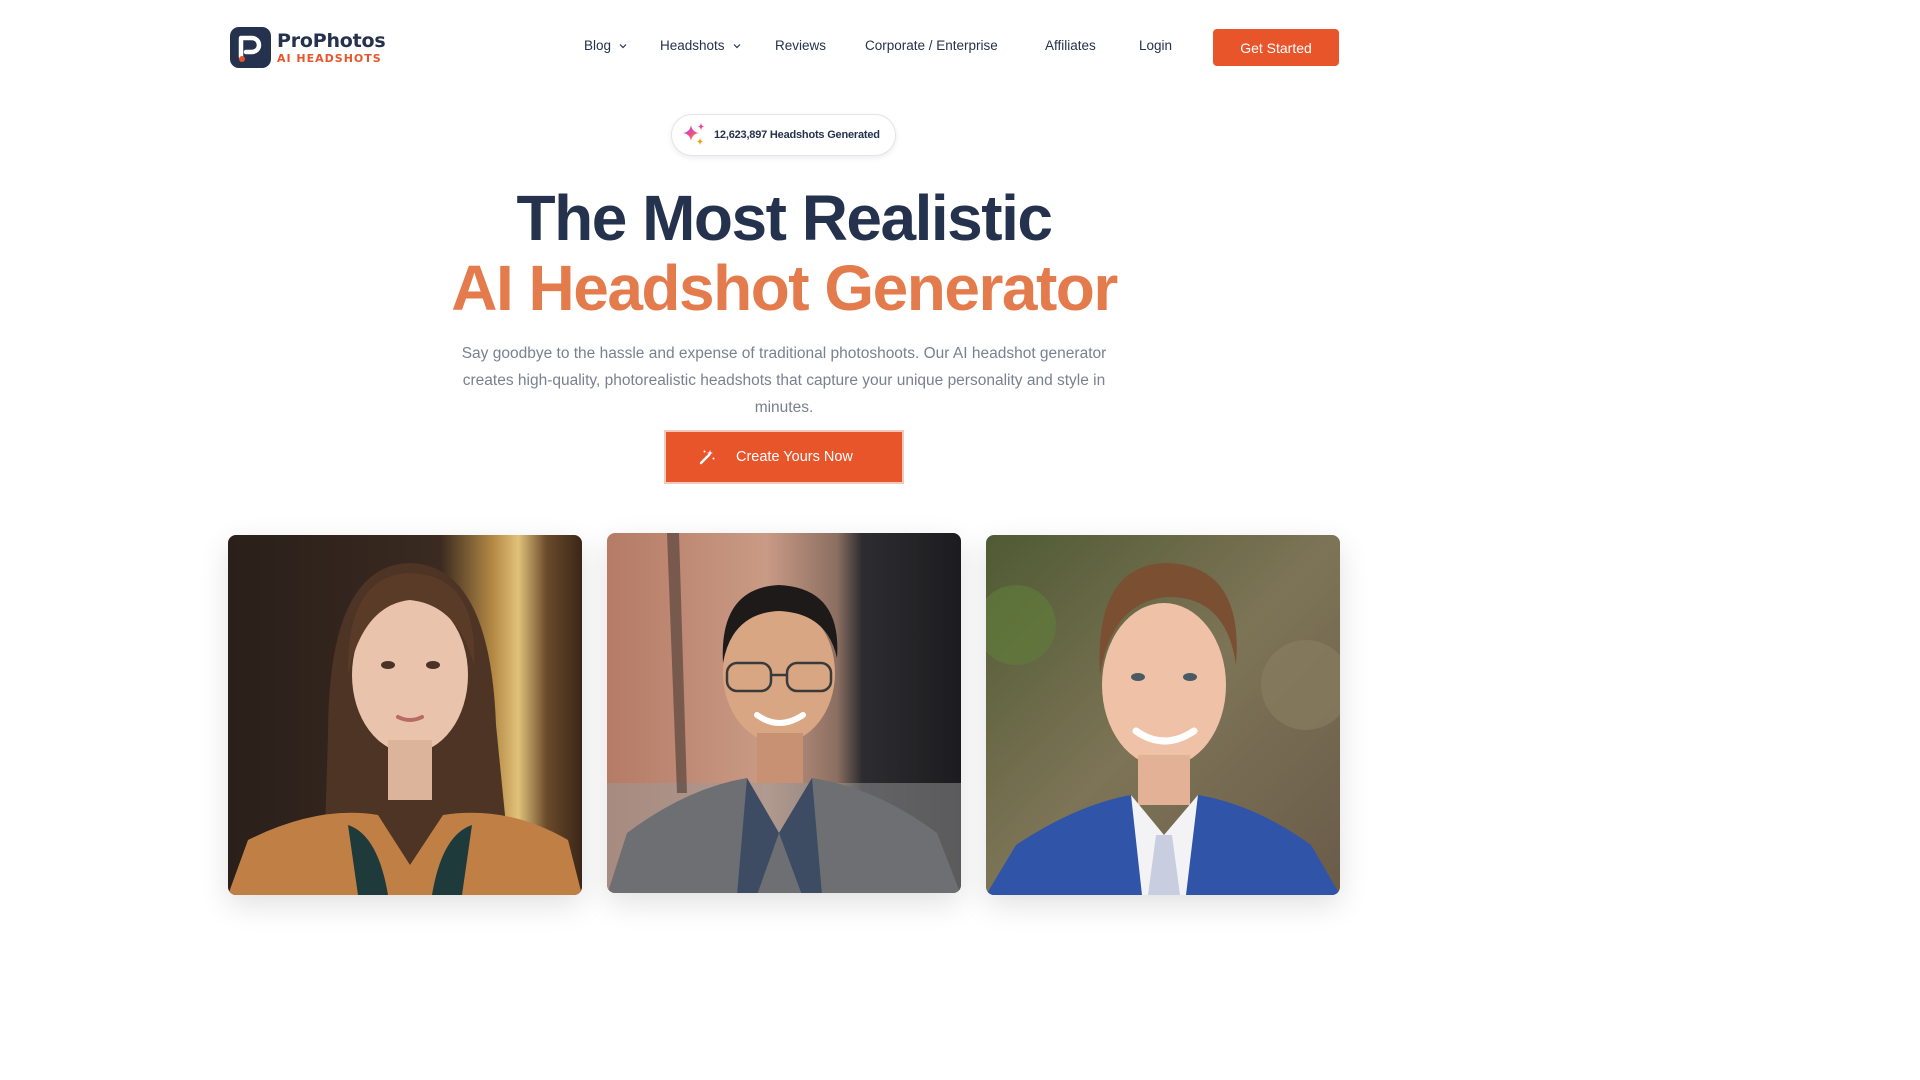 Image resolution: width=1920 pixels, height=1080 pixels. I want to click on nav-item-label: Reviews, so click(801, 45).